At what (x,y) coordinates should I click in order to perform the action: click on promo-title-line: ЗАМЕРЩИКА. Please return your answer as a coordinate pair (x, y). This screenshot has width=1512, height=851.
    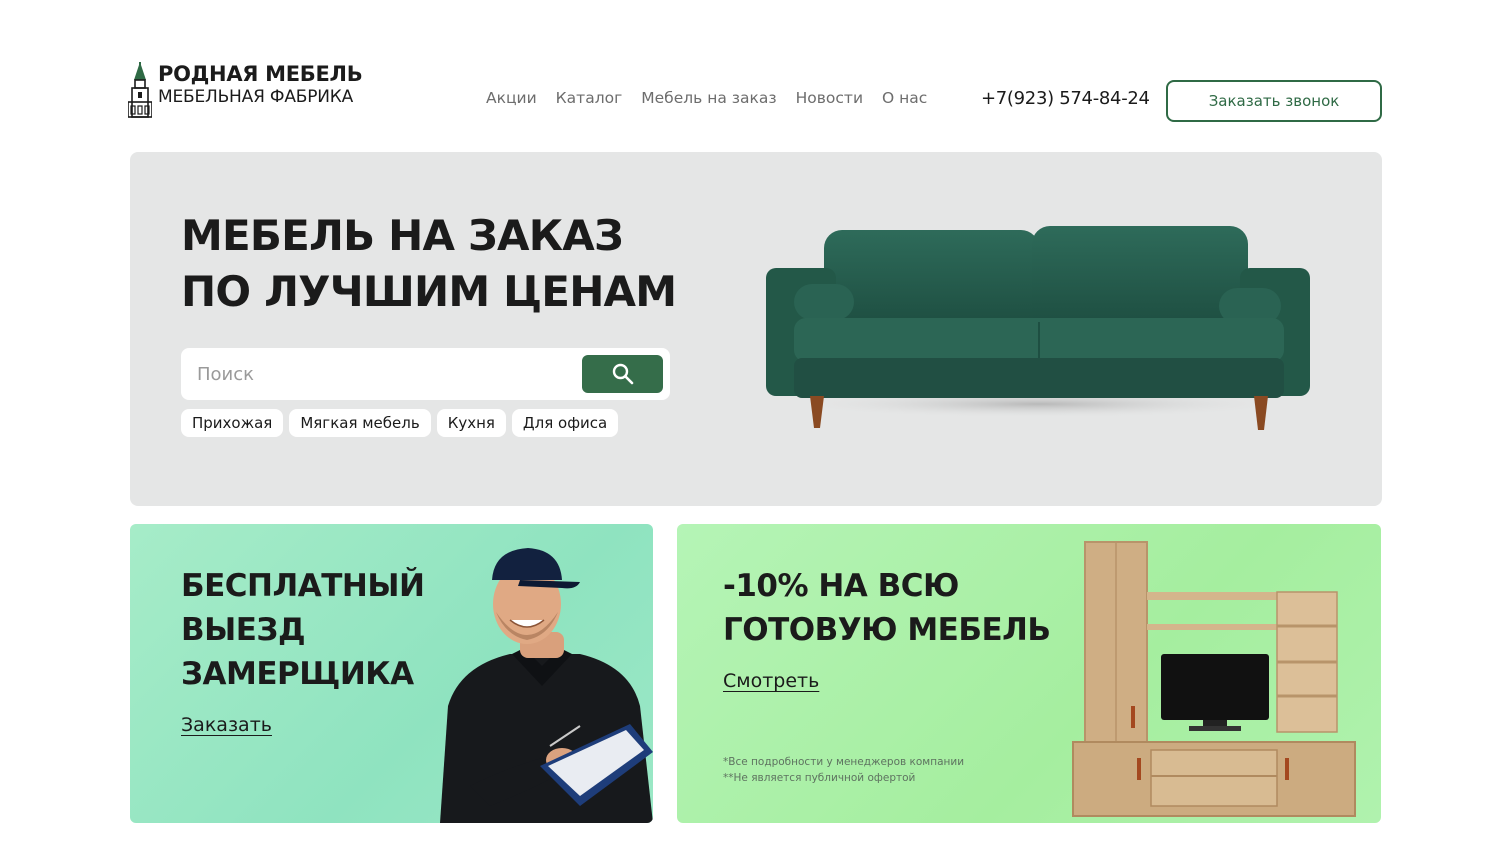
    Looking at the image, I should click on (297, 674).